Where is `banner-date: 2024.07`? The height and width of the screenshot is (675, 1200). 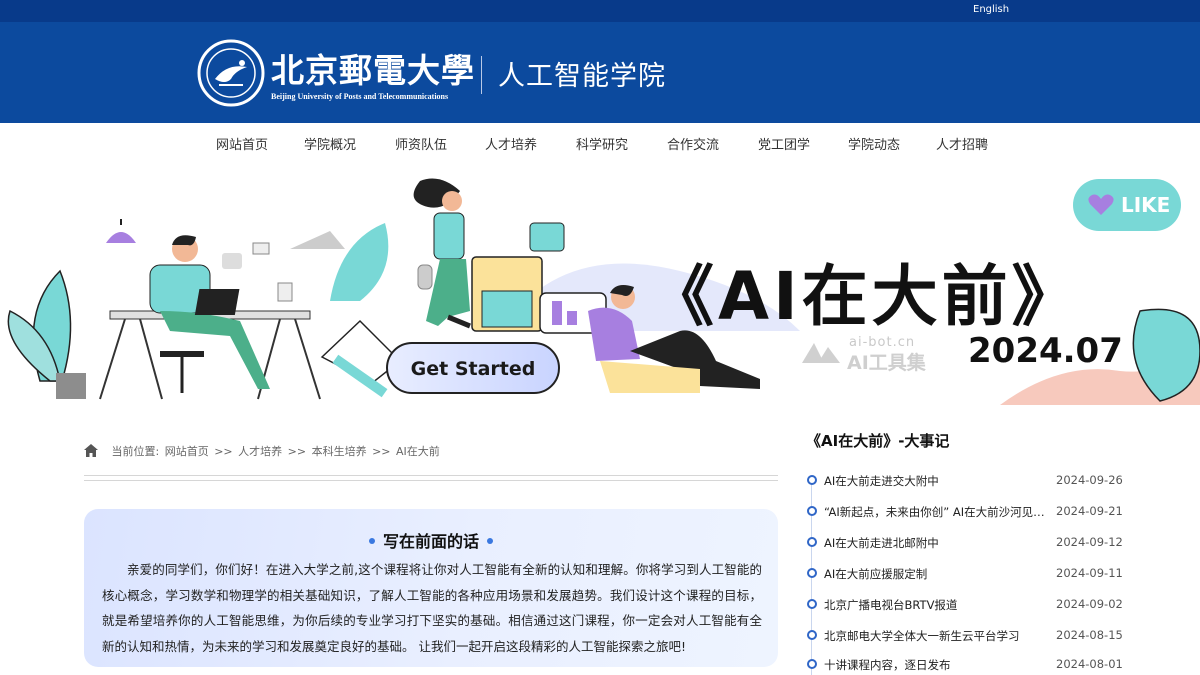 banner-date: 2024.07 is located at coordinates (1045, 351).